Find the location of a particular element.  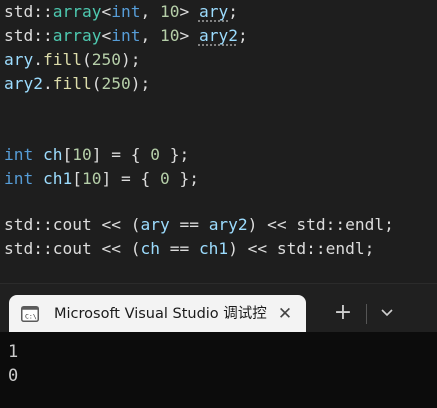

terminal-tab-strip: C:\ Microsoft Visual Studio 调试控 ✕ + is located at coordinates (218, 308).